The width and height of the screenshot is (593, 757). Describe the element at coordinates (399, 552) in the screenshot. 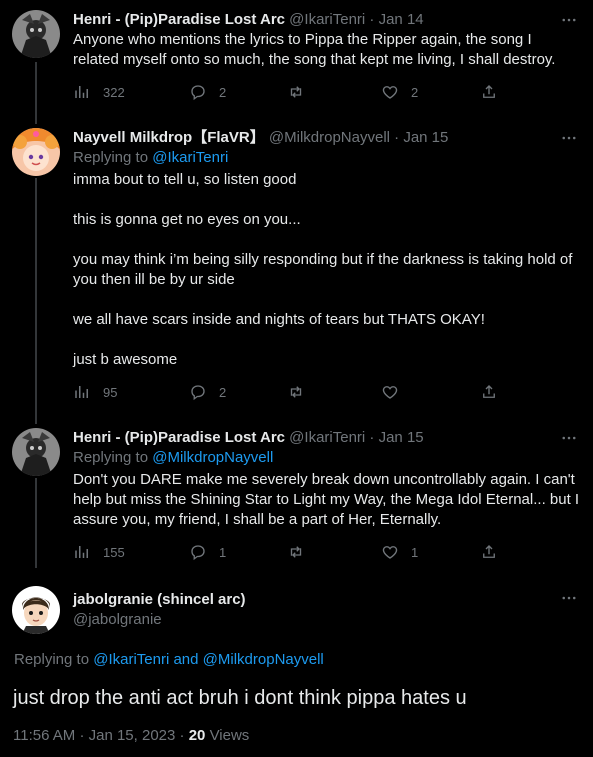

I see `like-button: 1` at that location.